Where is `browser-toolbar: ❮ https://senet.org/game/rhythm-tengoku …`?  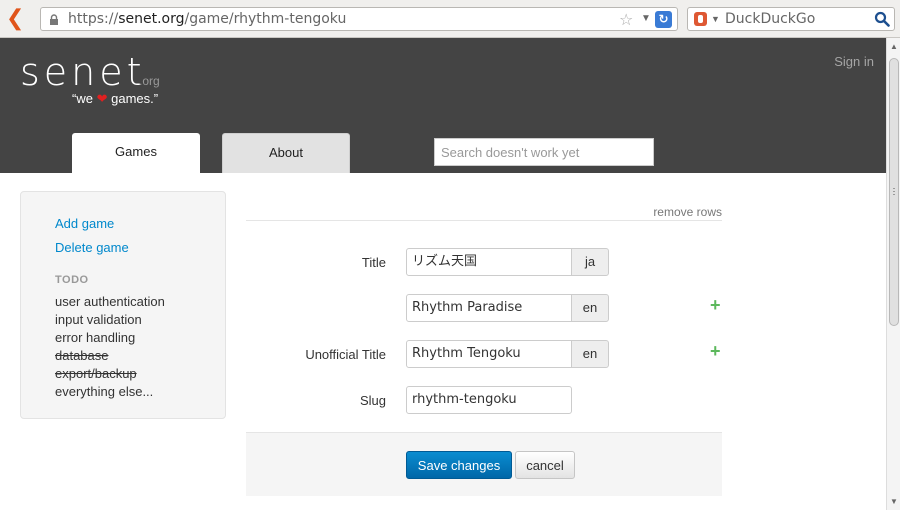 browser-toolbar: ❮ https://senet.org/game/rhythm-tengoku … is located at coordinates (450, 19).